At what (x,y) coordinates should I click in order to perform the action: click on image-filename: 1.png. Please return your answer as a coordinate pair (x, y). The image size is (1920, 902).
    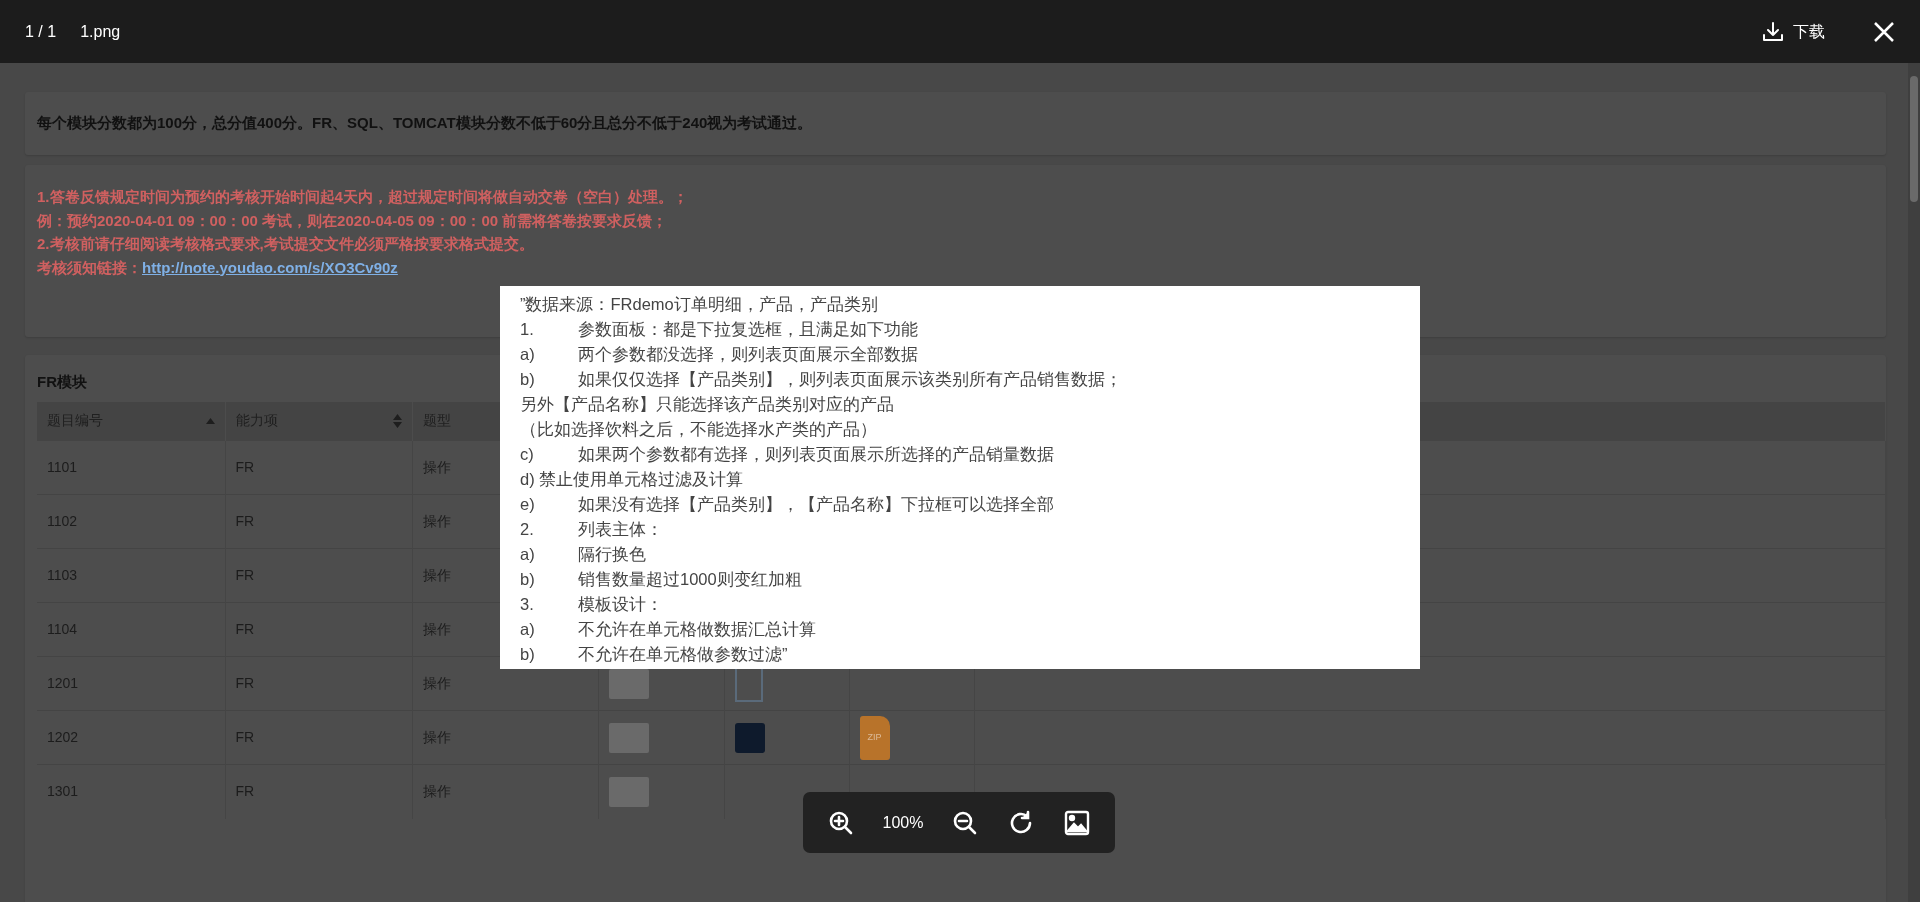
    Looking at the image, I should click on (100, 31).